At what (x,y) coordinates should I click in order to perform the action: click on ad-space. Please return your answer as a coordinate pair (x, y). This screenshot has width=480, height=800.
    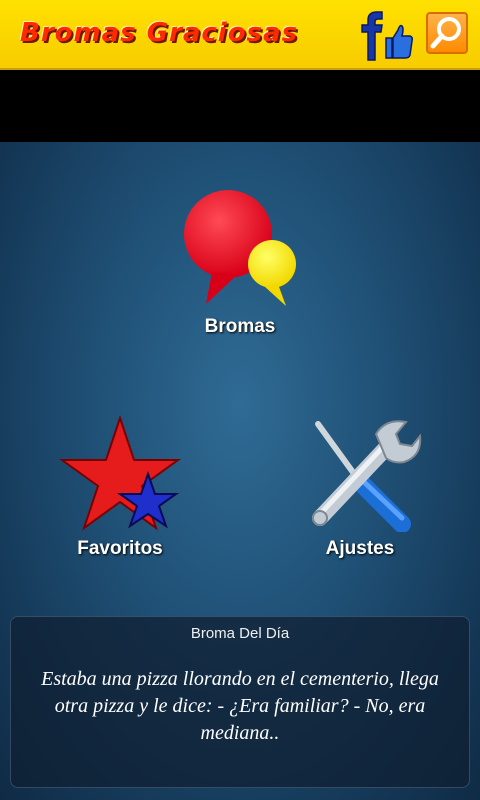
    Looking at the image, I should click on (240, 106).